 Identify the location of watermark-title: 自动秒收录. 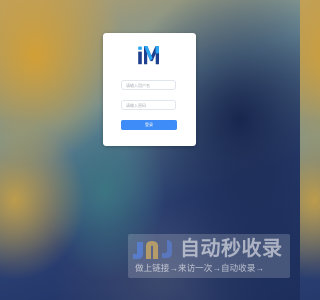
(231, 249).